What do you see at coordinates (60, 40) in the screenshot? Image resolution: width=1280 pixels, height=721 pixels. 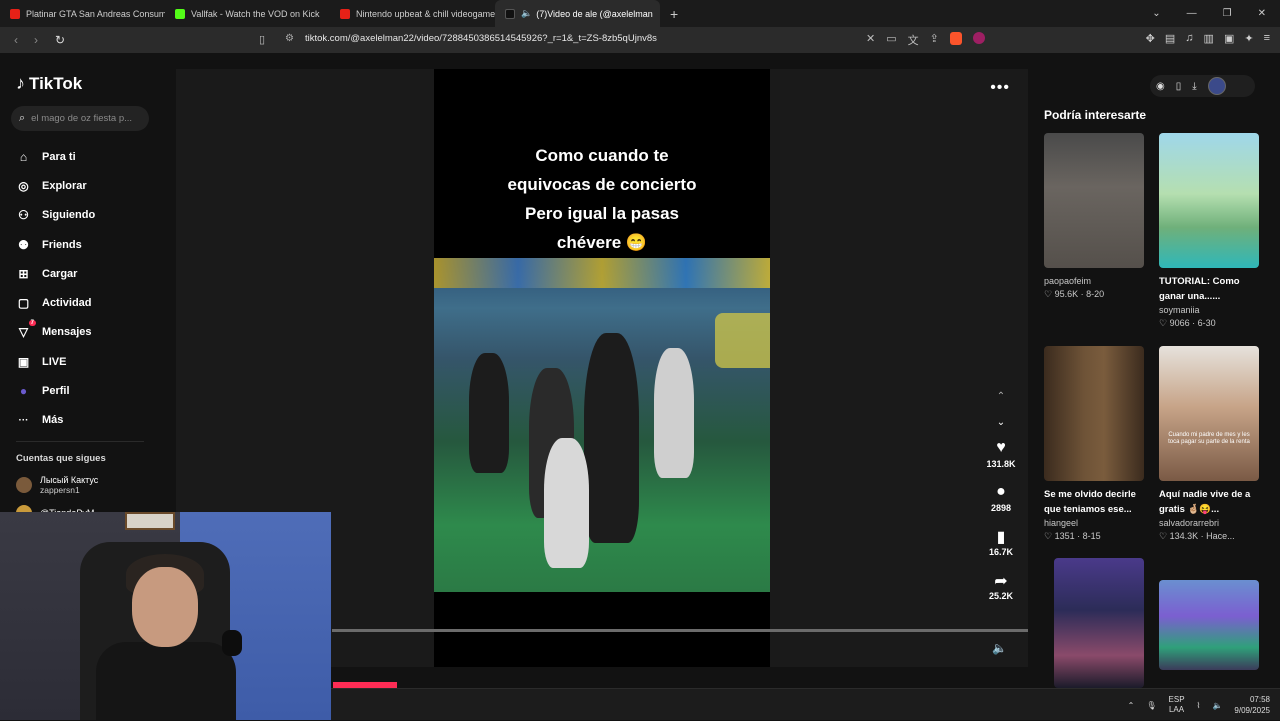 I see `reload-icon: ↻` at bounding box center [60, 40].